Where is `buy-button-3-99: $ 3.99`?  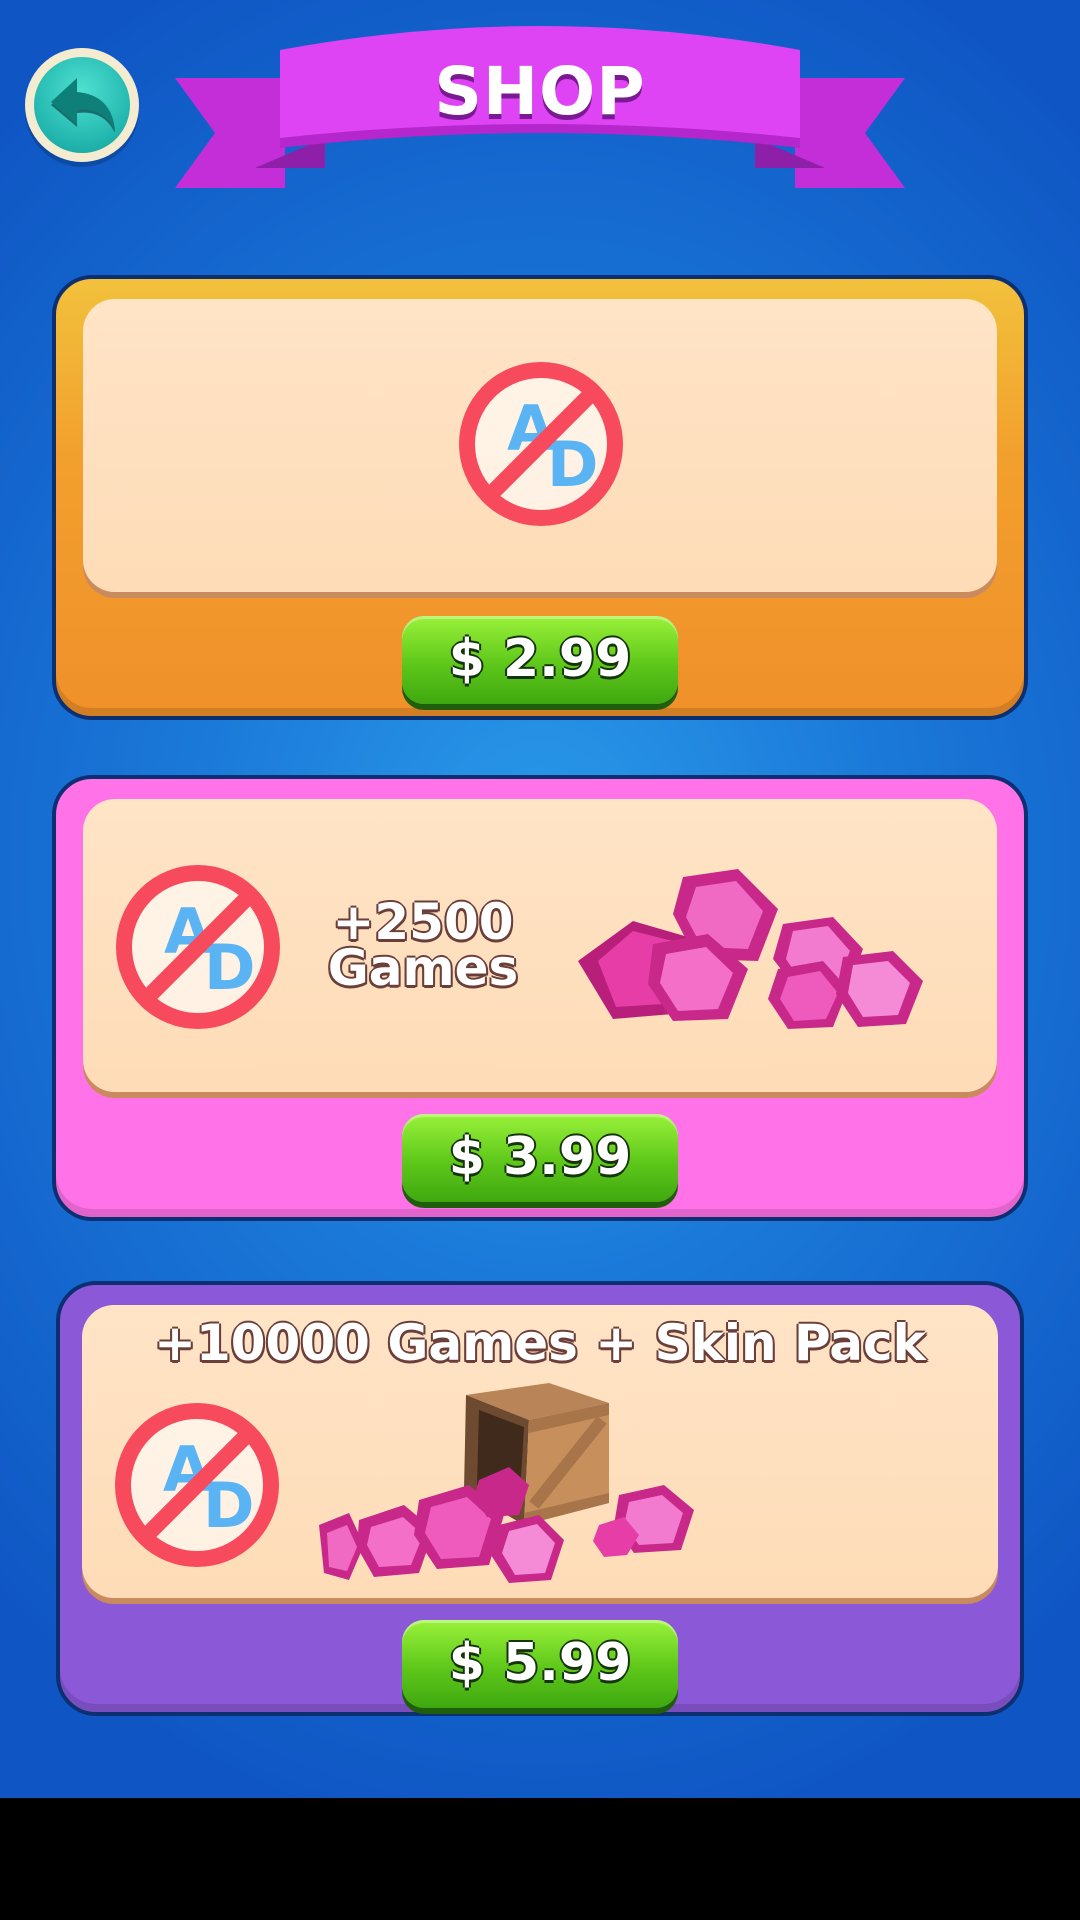 buy-button-3-99: $ 3.99 is located at coordinates (540, 1158).